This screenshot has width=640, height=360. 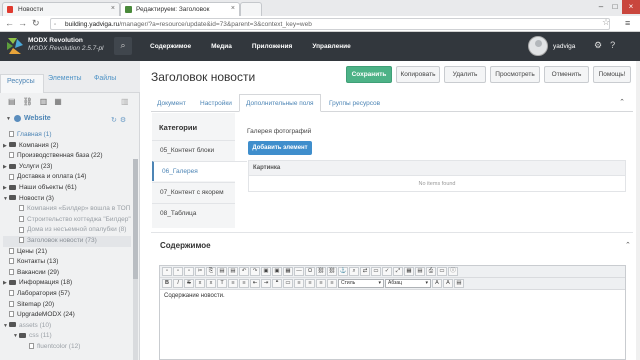 What do you see at coordinates (67, 283) in the screenshot?
I see `tree-item: ▶ Информация (18)` at bounding box center [67, 283].